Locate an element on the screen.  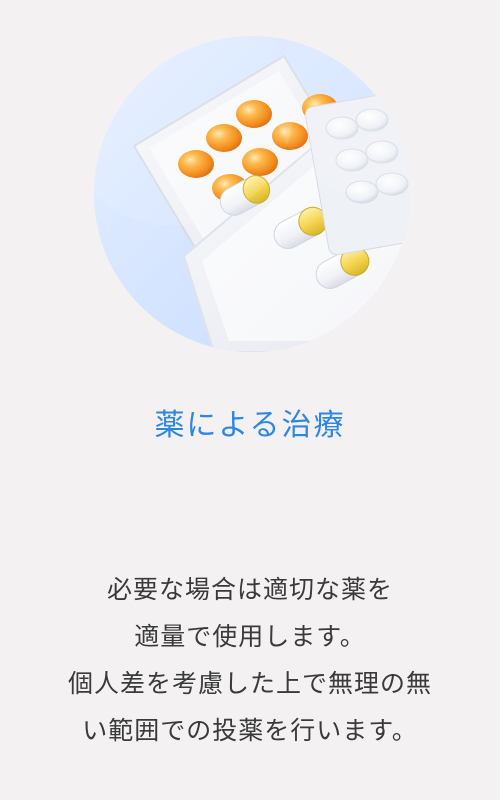
section-title: 薬による治療 is located at coordinates (250, 425).